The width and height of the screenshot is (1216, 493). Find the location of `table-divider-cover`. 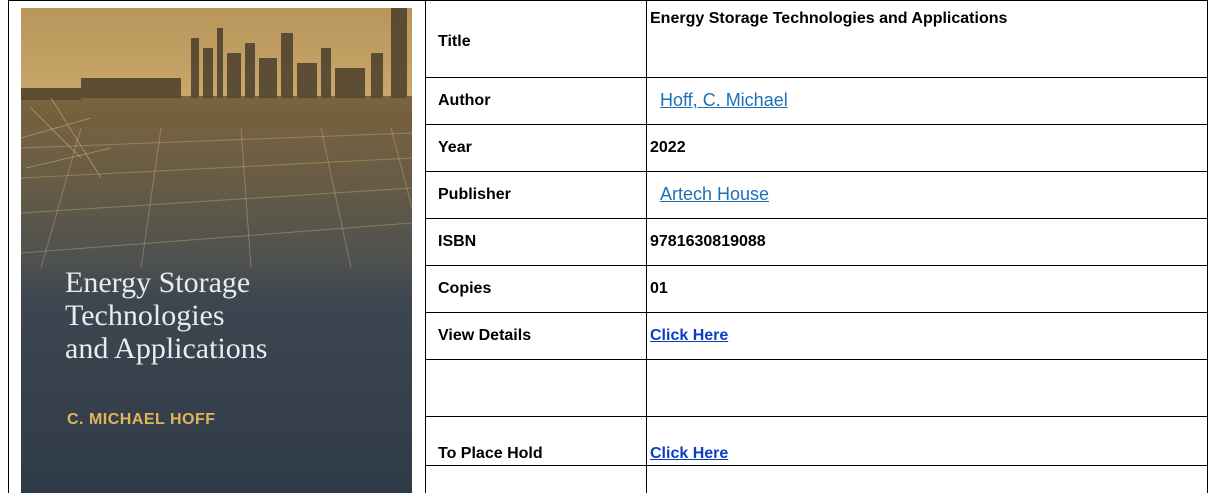

table-divider-cover is located at coordinates (425, 246).